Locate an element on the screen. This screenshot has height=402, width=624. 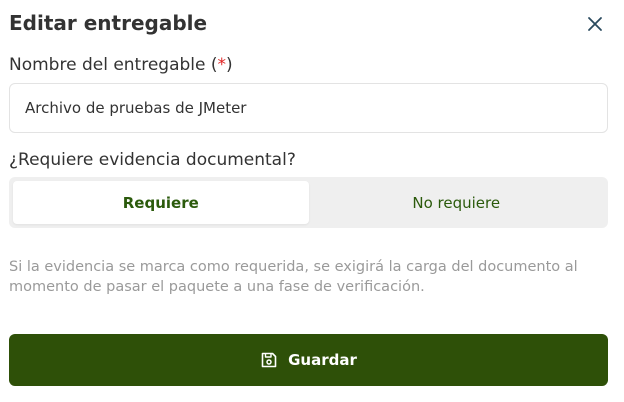
option-no-requiere: No requiere is located at coordinates (457, 202).